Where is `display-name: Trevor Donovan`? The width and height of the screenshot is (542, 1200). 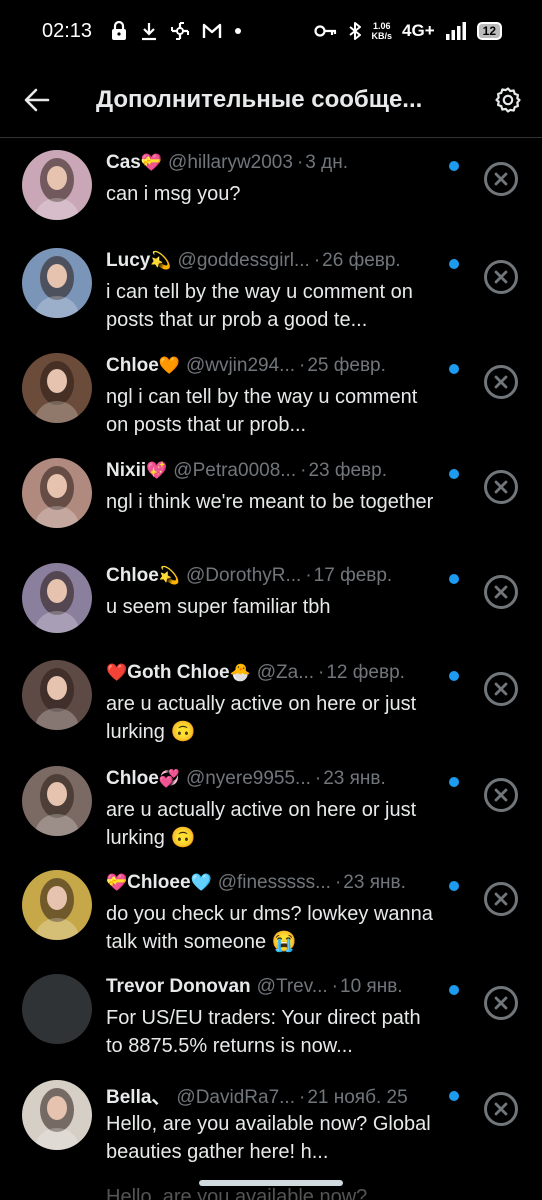
display-name: Trevor Donovan is located at coordinates (178, 987).